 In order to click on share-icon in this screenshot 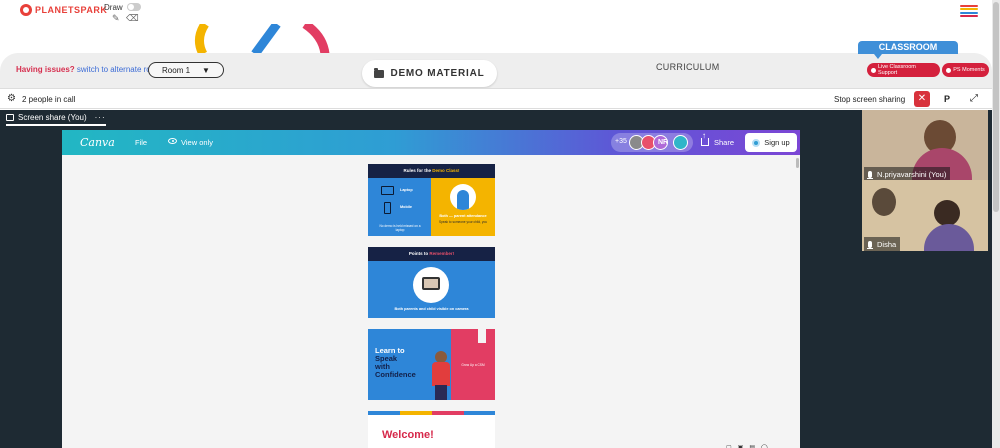, I will do `click(705, 138)`.